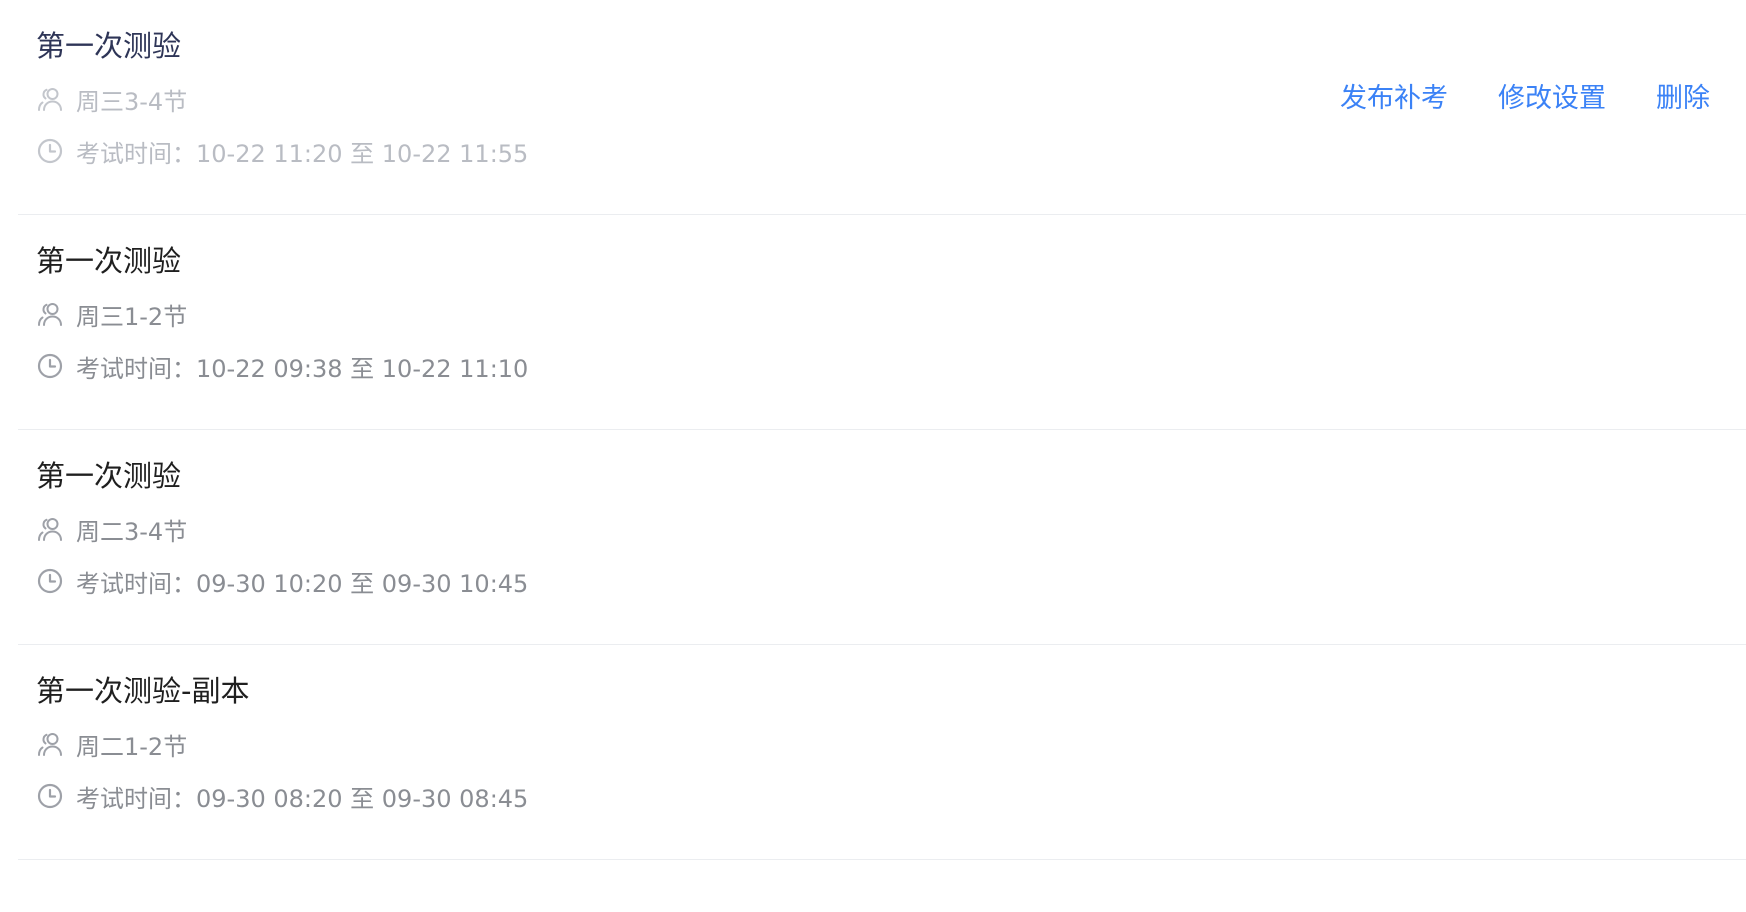  I want to click on class-group-label: 周二3-4节, so click(132, 531).